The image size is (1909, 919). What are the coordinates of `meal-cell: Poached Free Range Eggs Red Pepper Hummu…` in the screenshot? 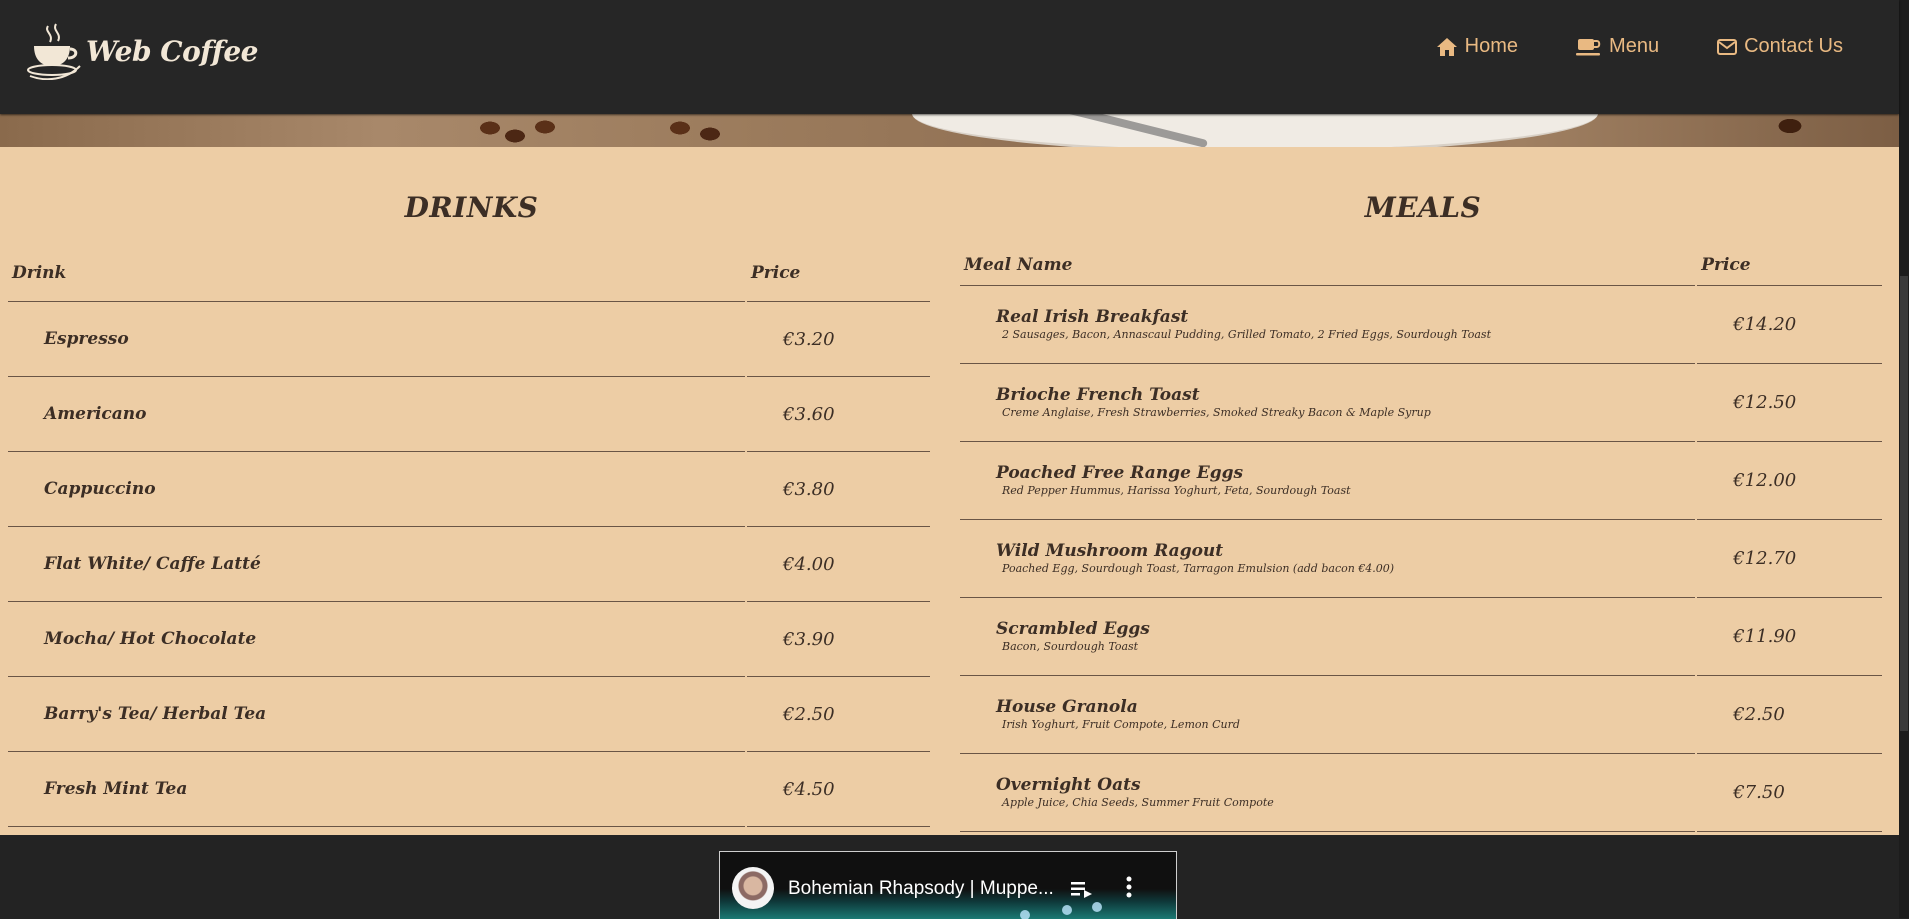 It's located at (1328, 481).